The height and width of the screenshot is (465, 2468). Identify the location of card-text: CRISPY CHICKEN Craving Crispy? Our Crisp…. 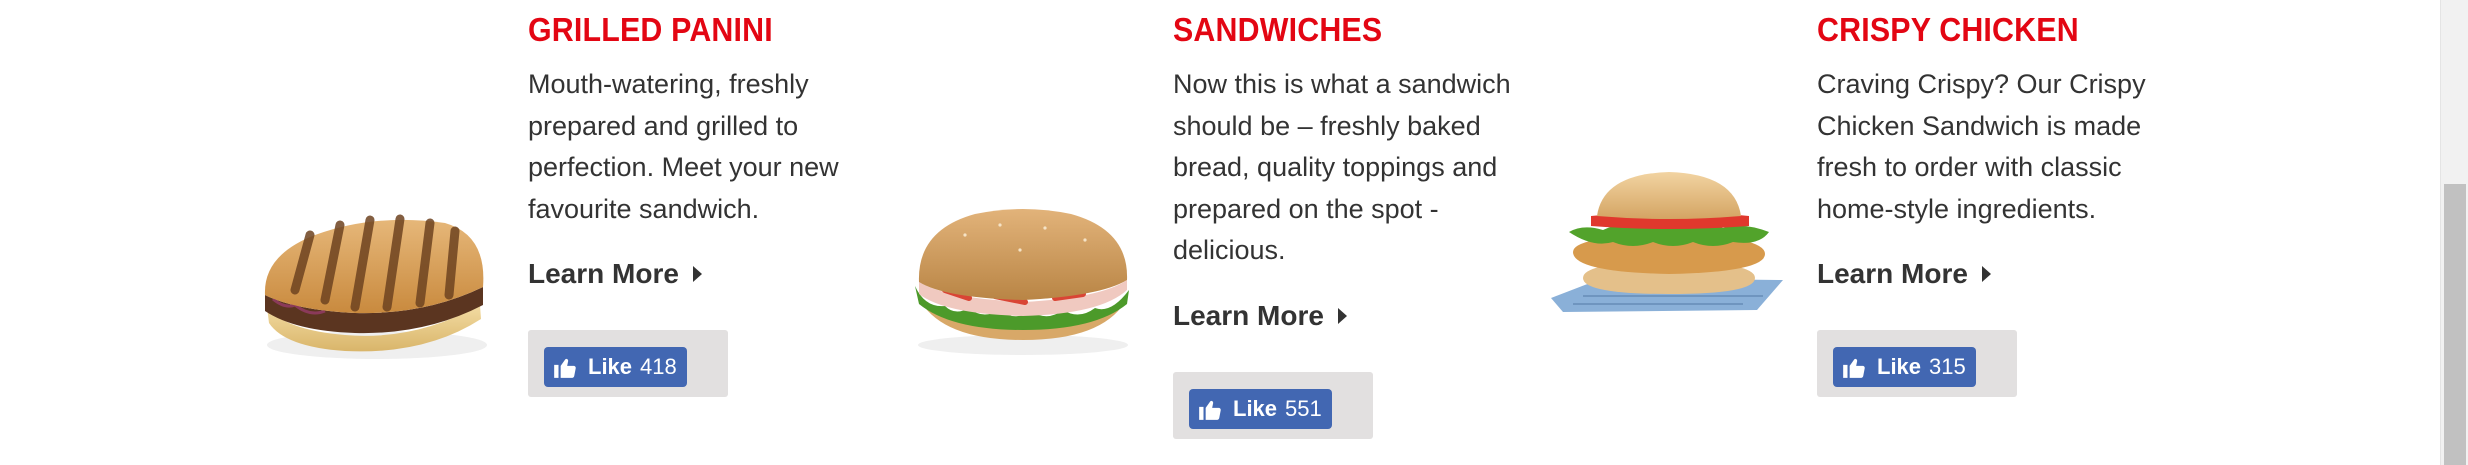
(1997, 203).